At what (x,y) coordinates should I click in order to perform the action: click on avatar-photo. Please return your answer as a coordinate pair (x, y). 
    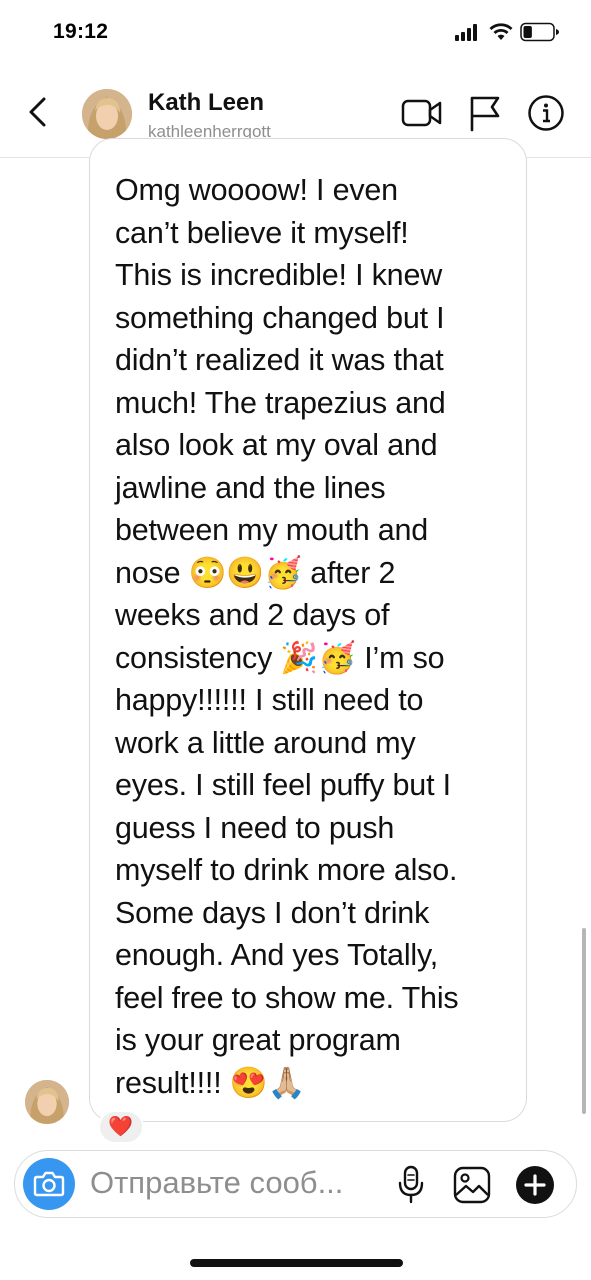
    Looking at the image, I should click on (107, 114).